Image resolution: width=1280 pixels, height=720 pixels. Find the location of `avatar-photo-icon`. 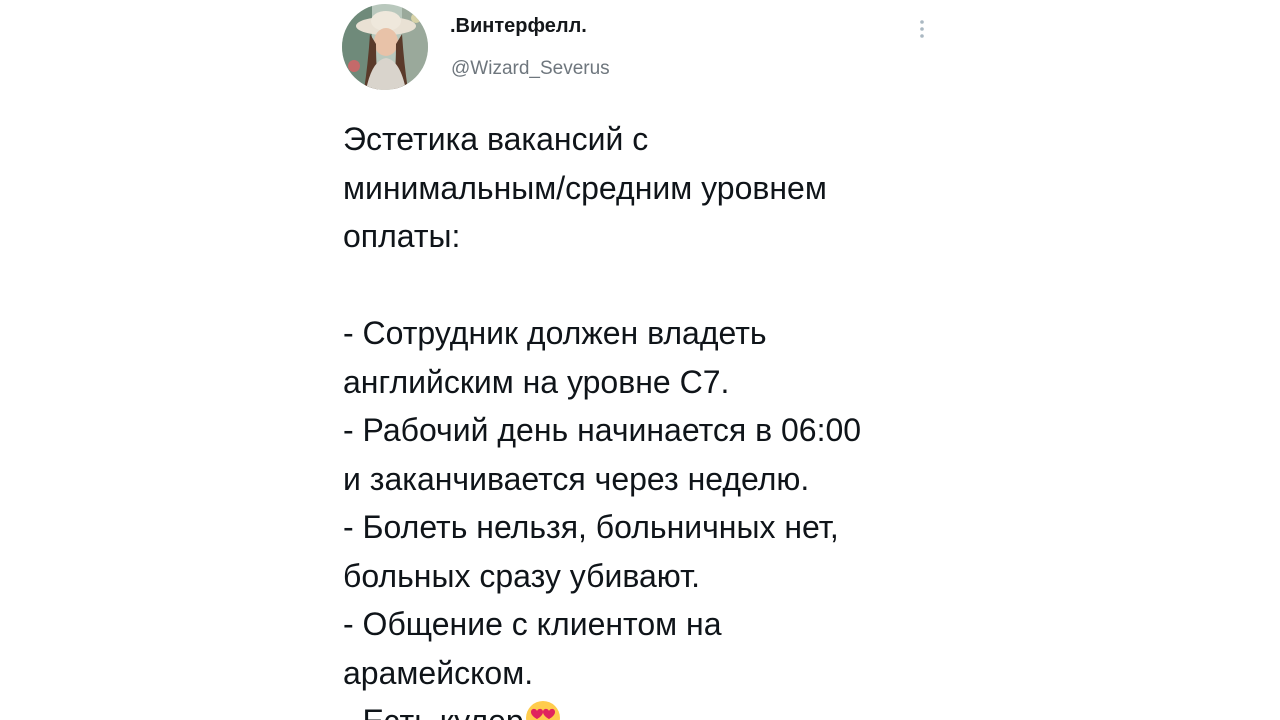

avatar-photo-icon is located at coordinates (385, 47).